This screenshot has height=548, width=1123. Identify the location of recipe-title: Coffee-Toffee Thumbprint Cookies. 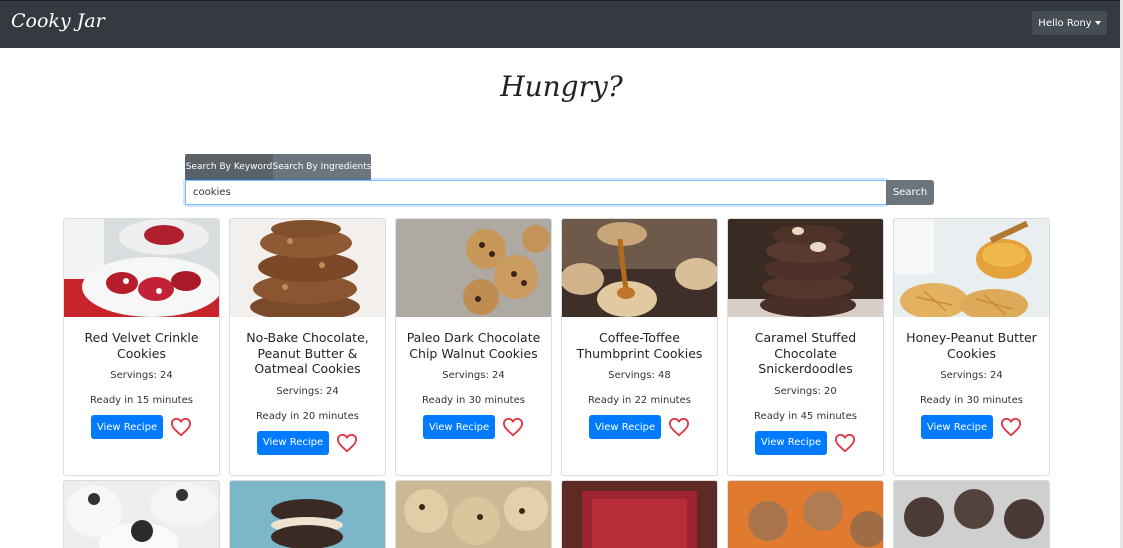
(639, 345).